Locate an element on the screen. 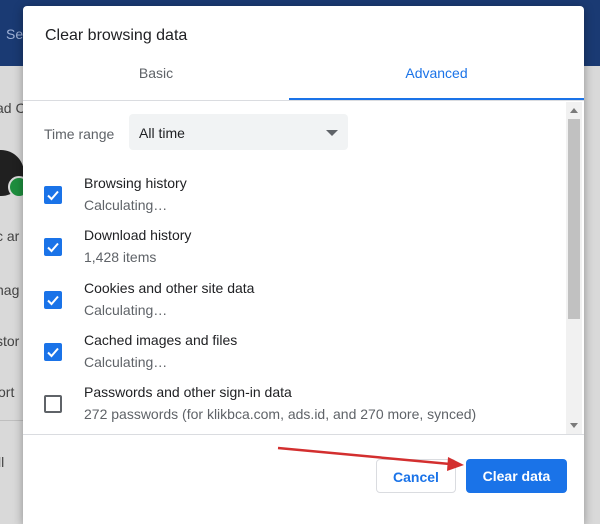 The height and width of the screenshot is (524, 600). clear-data-button: Clear data is located at coordinates (516, 476).